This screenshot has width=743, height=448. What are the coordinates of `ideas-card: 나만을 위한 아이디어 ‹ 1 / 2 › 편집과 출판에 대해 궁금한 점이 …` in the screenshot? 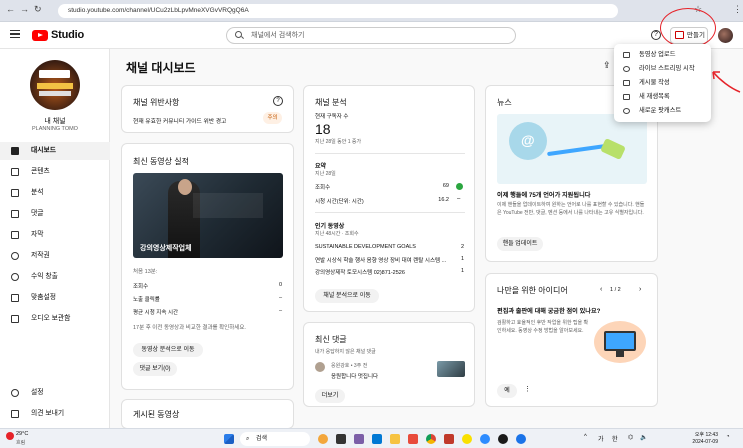 It's located at (571, 340).